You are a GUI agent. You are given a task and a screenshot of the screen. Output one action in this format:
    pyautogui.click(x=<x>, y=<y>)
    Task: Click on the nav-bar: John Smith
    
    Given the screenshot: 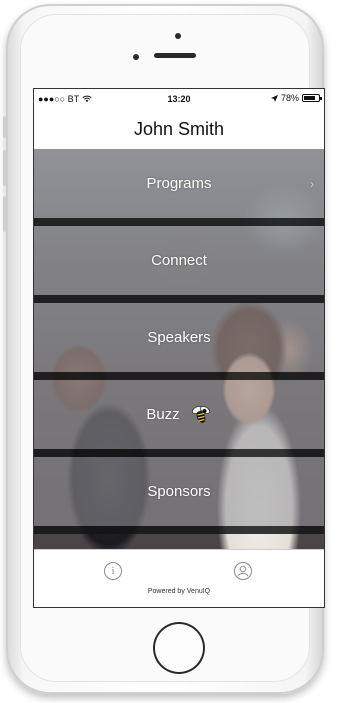 What is the action you would take?
    pyautogui.click(x=179, y=129)
    